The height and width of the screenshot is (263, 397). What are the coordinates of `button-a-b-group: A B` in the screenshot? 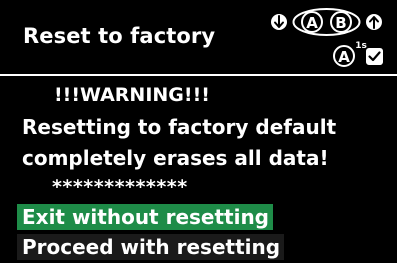 It's located at (326, 22).